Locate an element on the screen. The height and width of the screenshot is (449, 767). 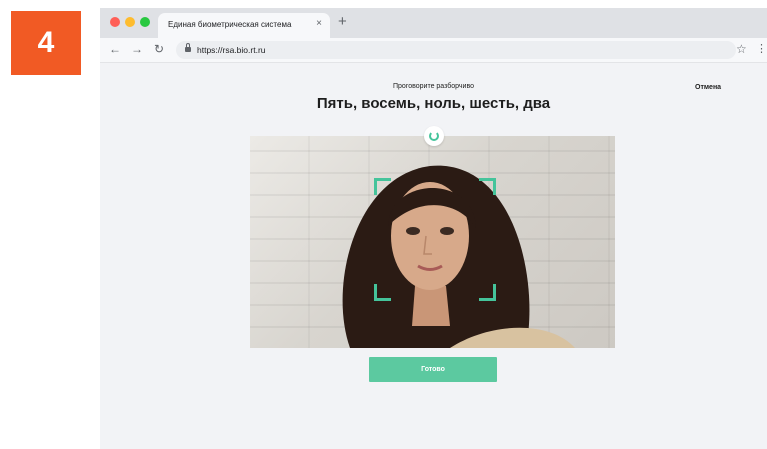
url-text: https://rsa.bio.rt.ru is located at coordinates (231, 50).